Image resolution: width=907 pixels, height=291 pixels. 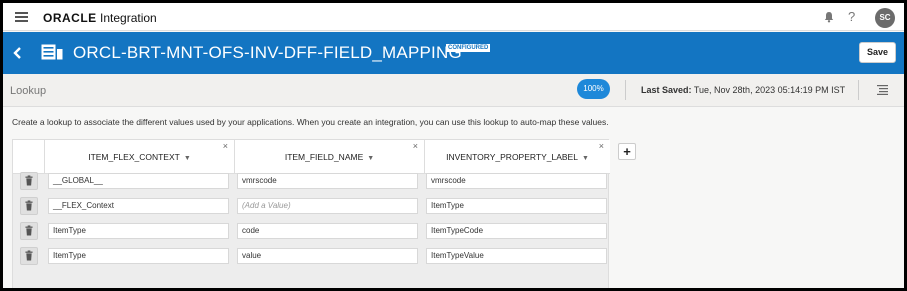 I want to click on lookup-icon, so click(x=52, y=52).